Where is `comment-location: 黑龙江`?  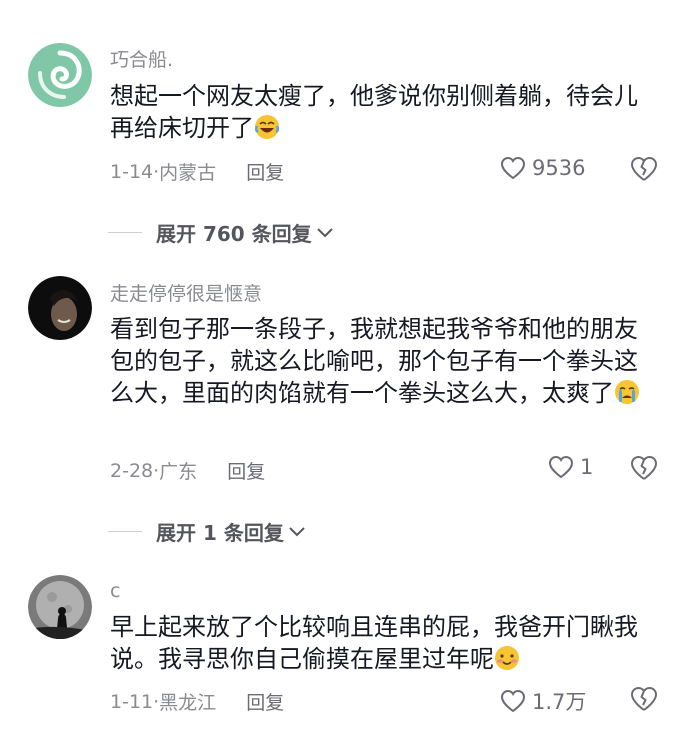 comment-location: 黑龙江 is located at coordinates (188, 703).